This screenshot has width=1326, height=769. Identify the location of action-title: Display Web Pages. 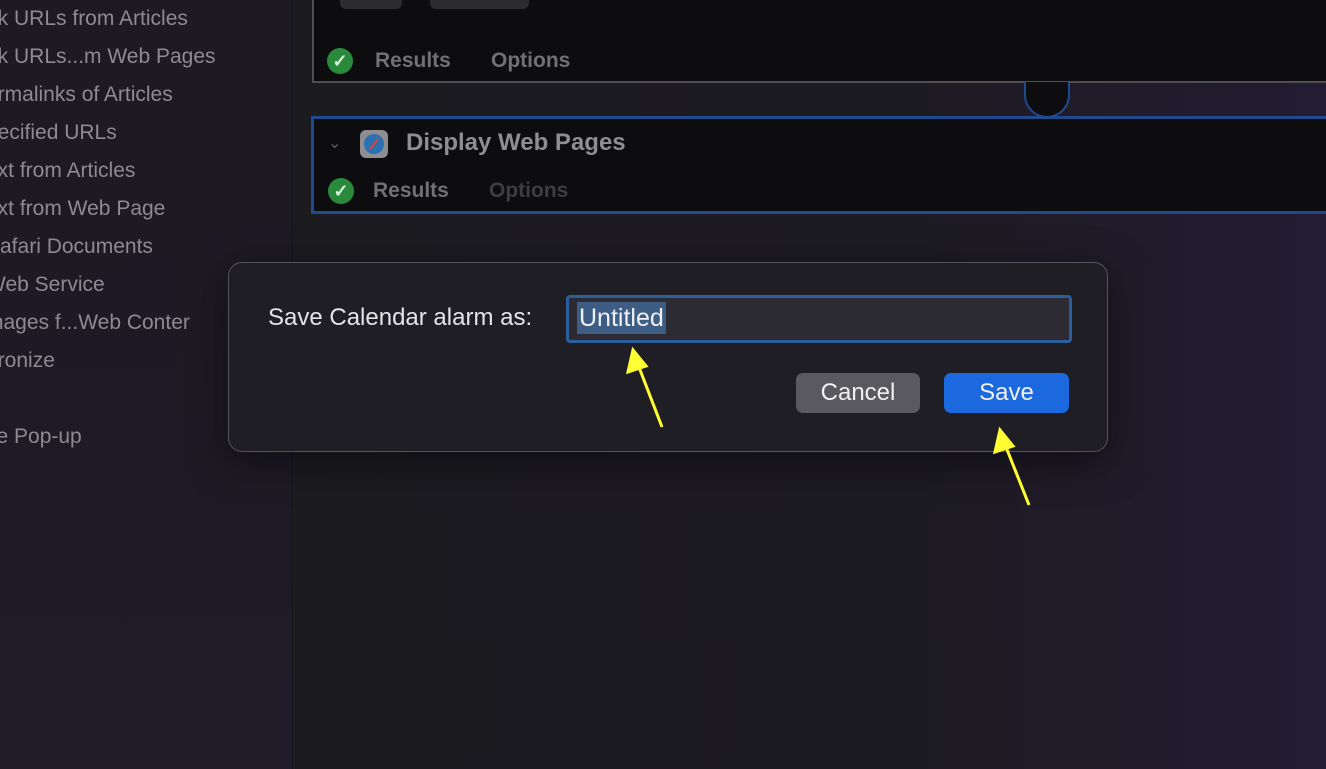
(516, 142).